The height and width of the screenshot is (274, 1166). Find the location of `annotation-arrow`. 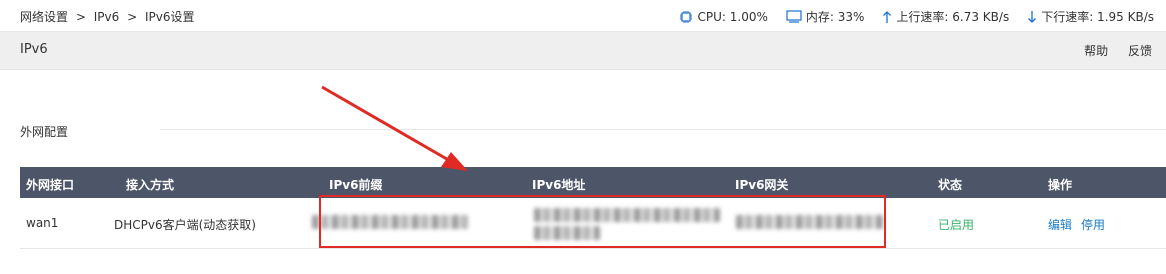

annotation-arrow is located at coordinates (394, 128).